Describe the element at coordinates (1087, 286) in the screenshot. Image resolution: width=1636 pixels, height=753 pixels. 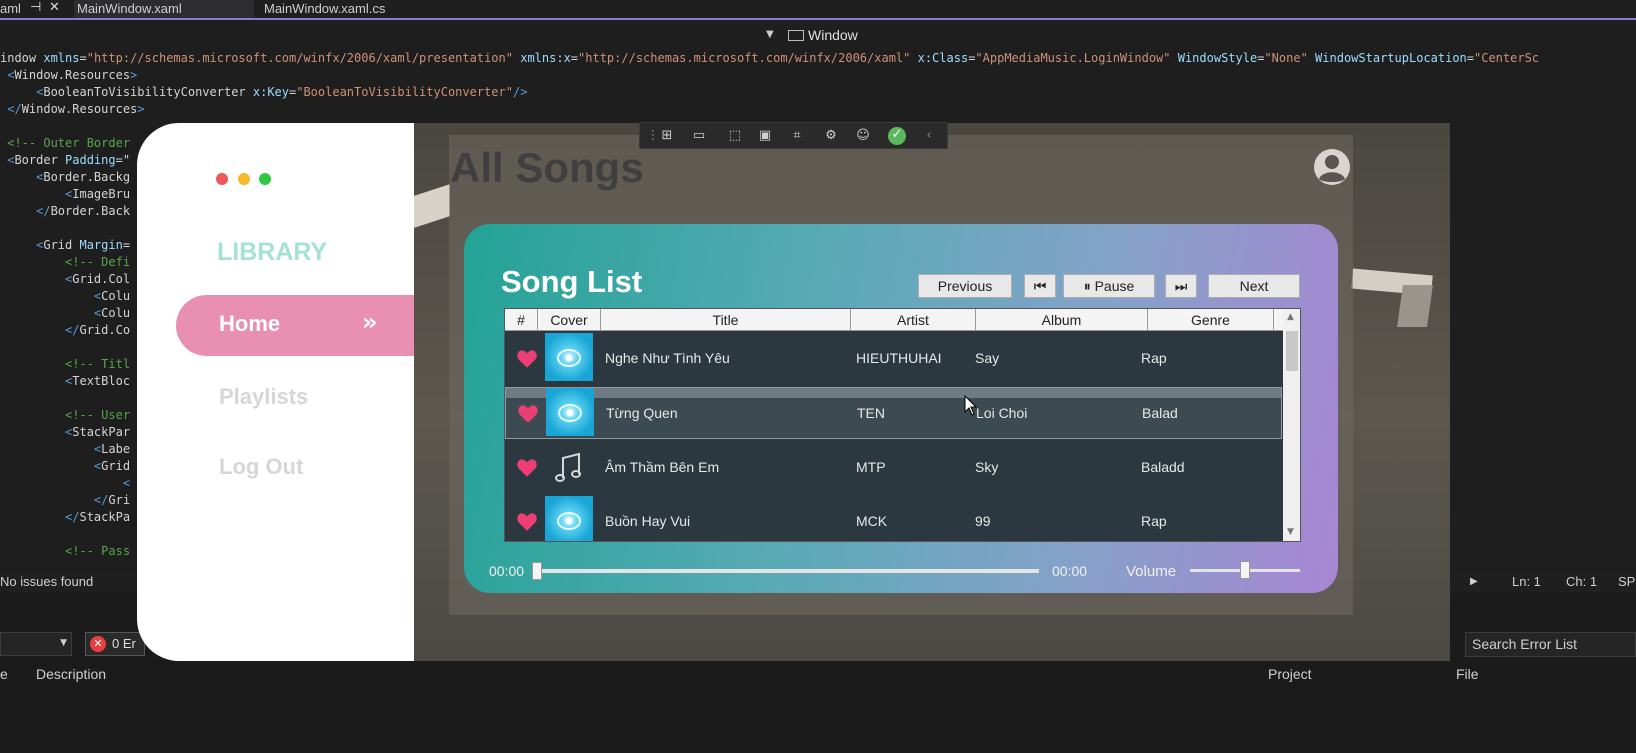
I see `pause-icon: ⏸` at that location.